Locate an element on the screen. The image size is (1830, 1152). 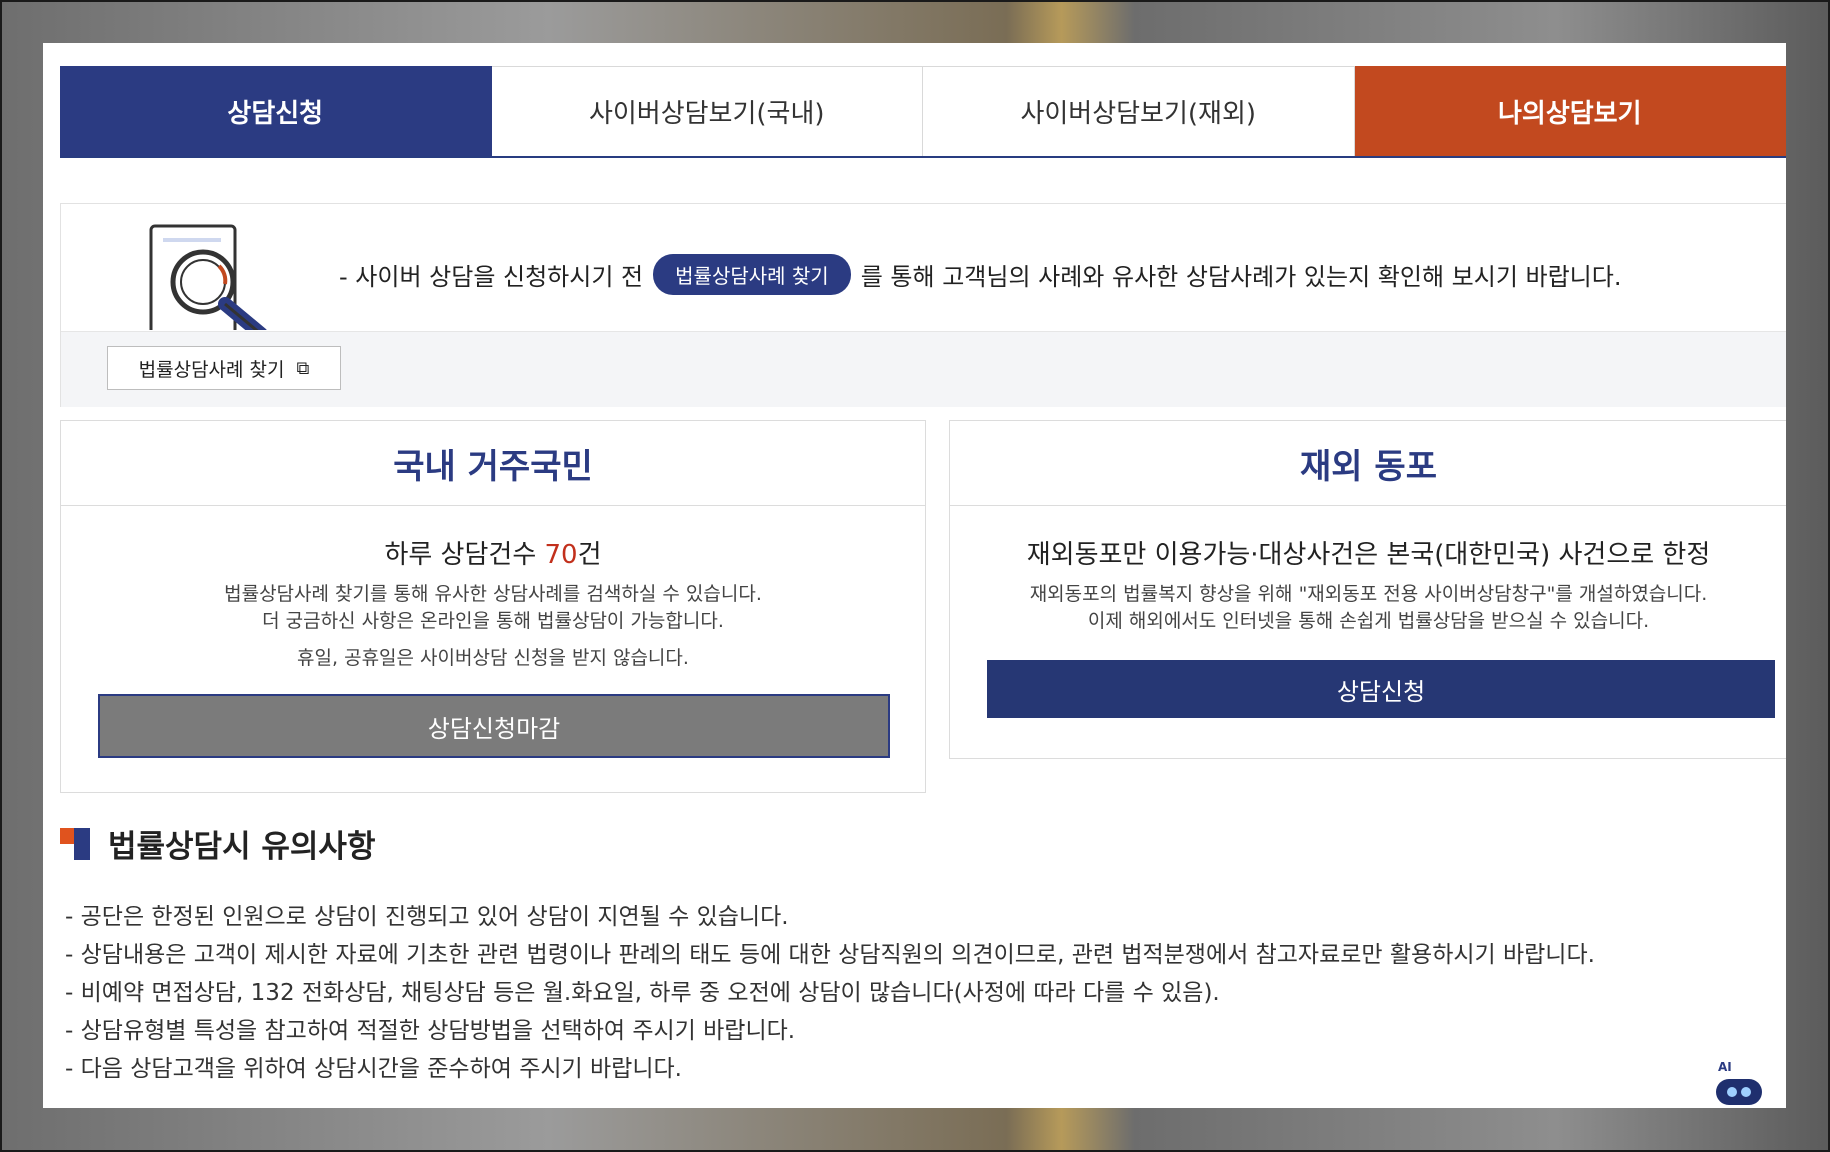
daily-count-suffix: 건 is located at coordinates (589, 555).